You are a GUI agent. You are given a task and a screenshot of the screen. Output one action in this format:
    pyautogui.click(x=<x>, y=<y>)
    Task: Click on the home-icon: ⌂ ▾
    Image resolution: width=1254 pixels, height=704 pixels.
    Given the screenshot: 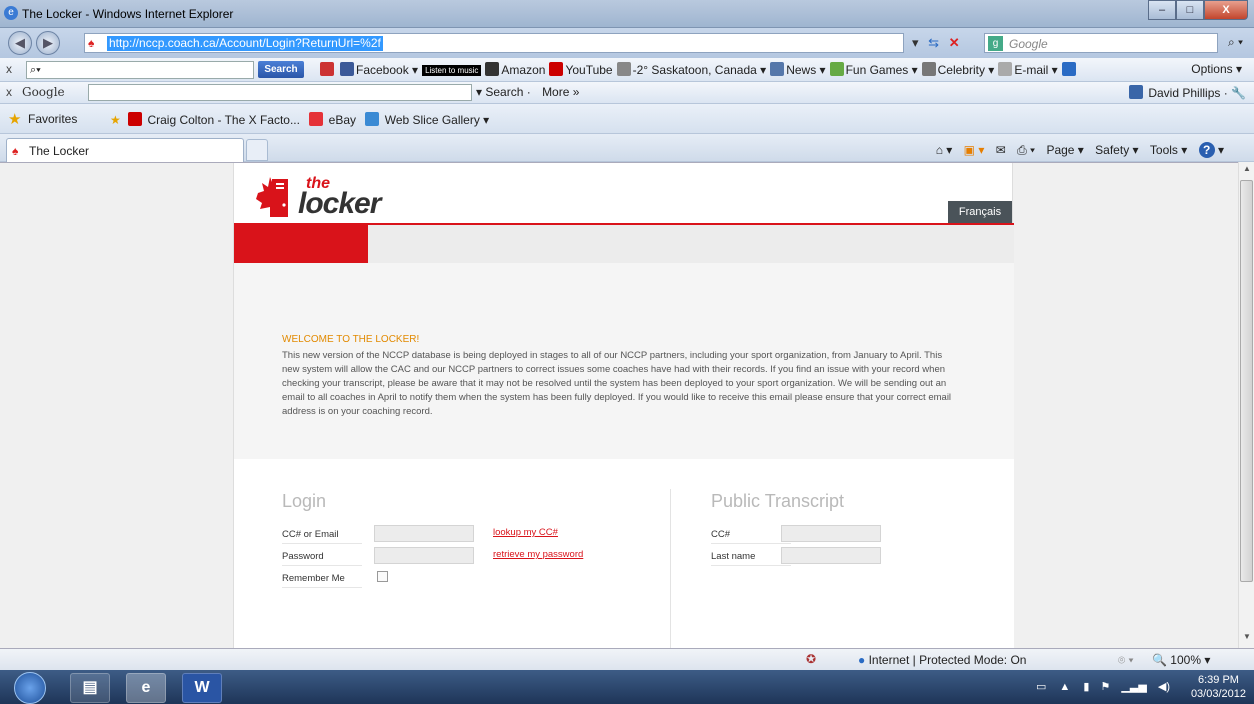 What is the action you would take?
    pyautogui.click(x=944, y=150)
    